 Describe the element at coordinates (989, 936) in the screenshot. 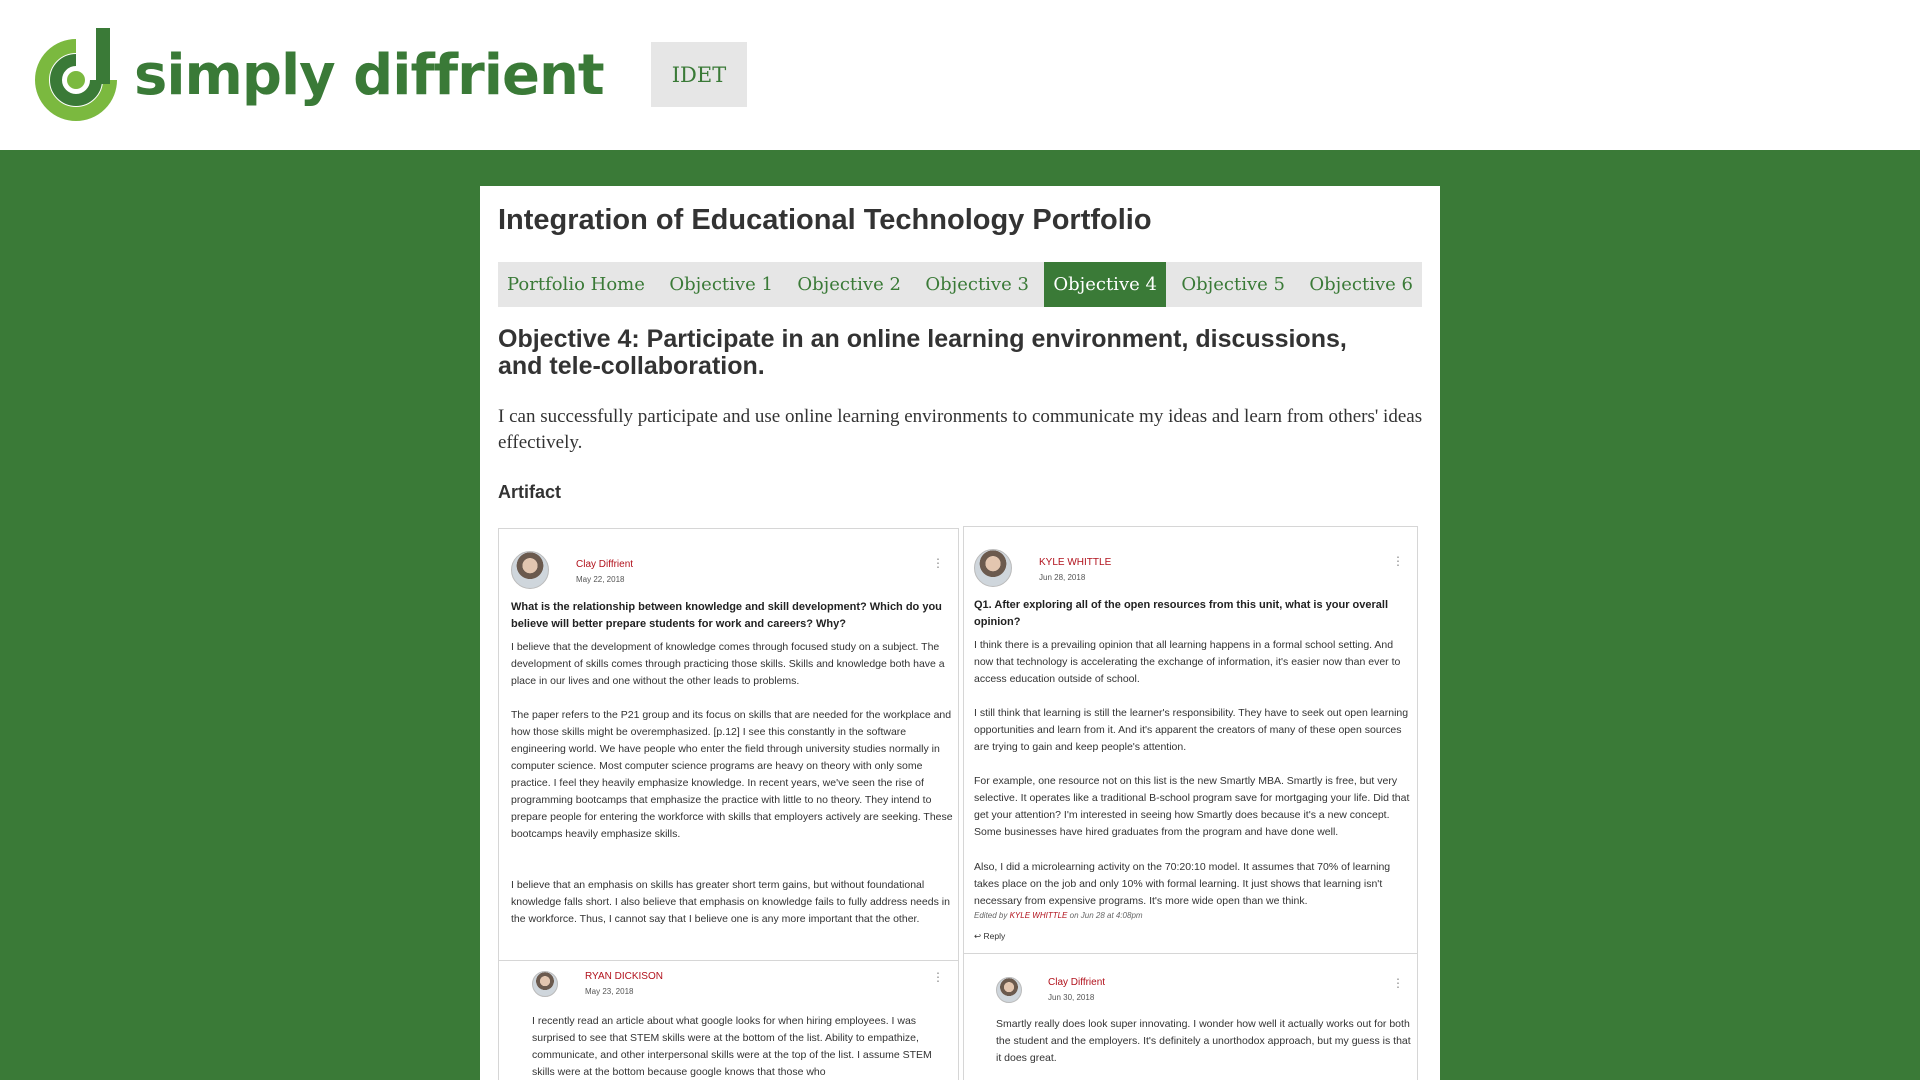

I see `reply-button: ↩ Reply` at that location.